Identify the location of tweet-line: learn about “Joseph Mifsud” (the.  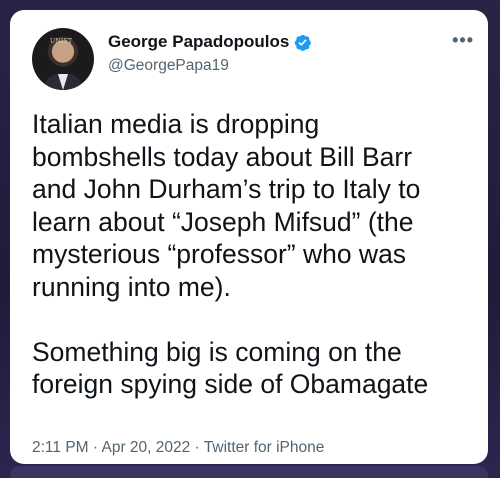
(223, 221).